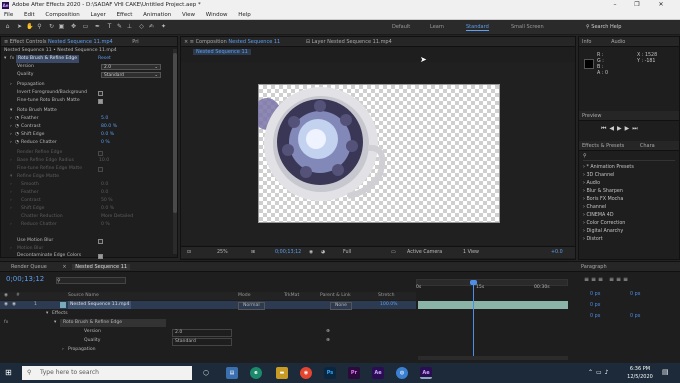  I want to click on expand-icon: ›, so click(11, 85).